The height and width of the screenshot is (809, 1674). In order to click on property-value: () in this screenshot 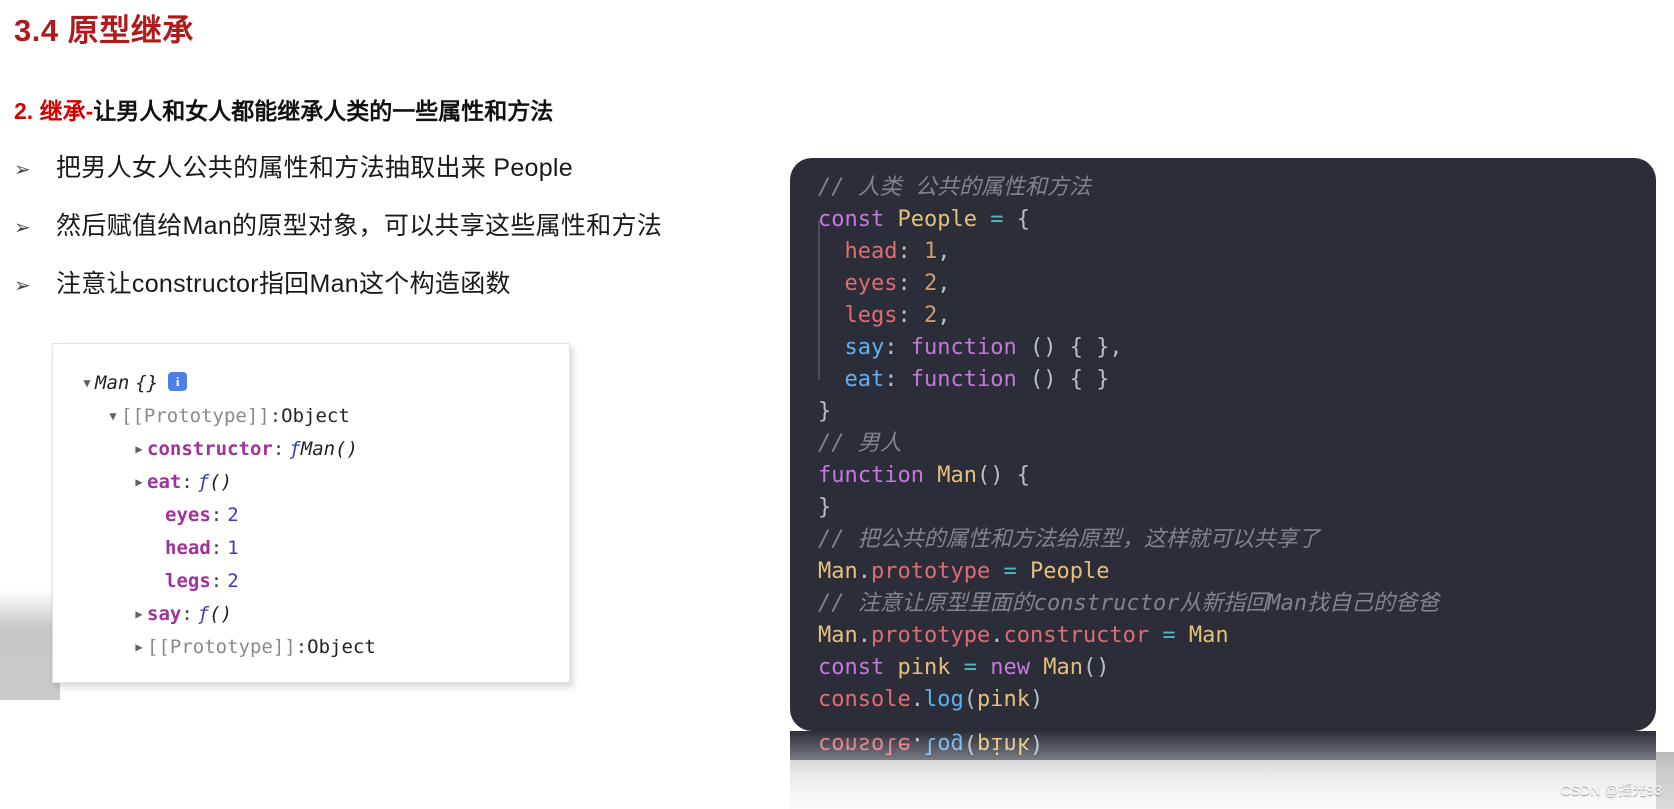, I will do `click(221, 613)`.